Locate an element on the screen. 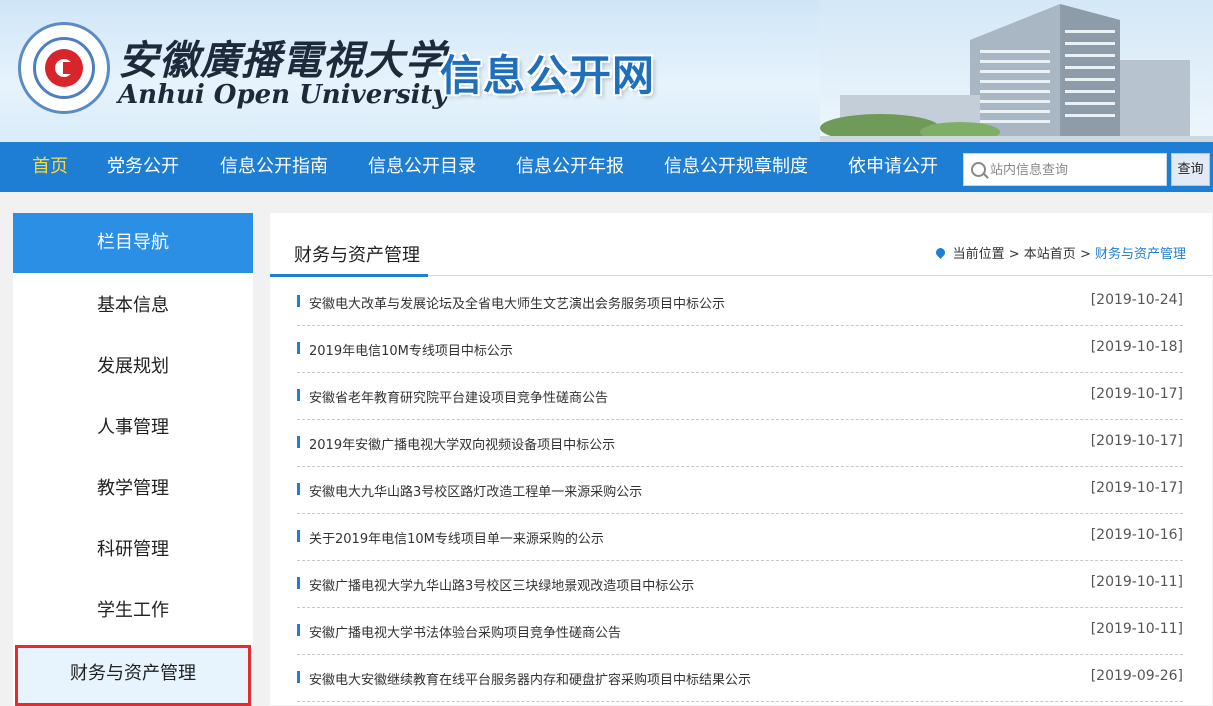  university-name-cn: 安徽廣播電視大学 is located at coordinates (282, 60).